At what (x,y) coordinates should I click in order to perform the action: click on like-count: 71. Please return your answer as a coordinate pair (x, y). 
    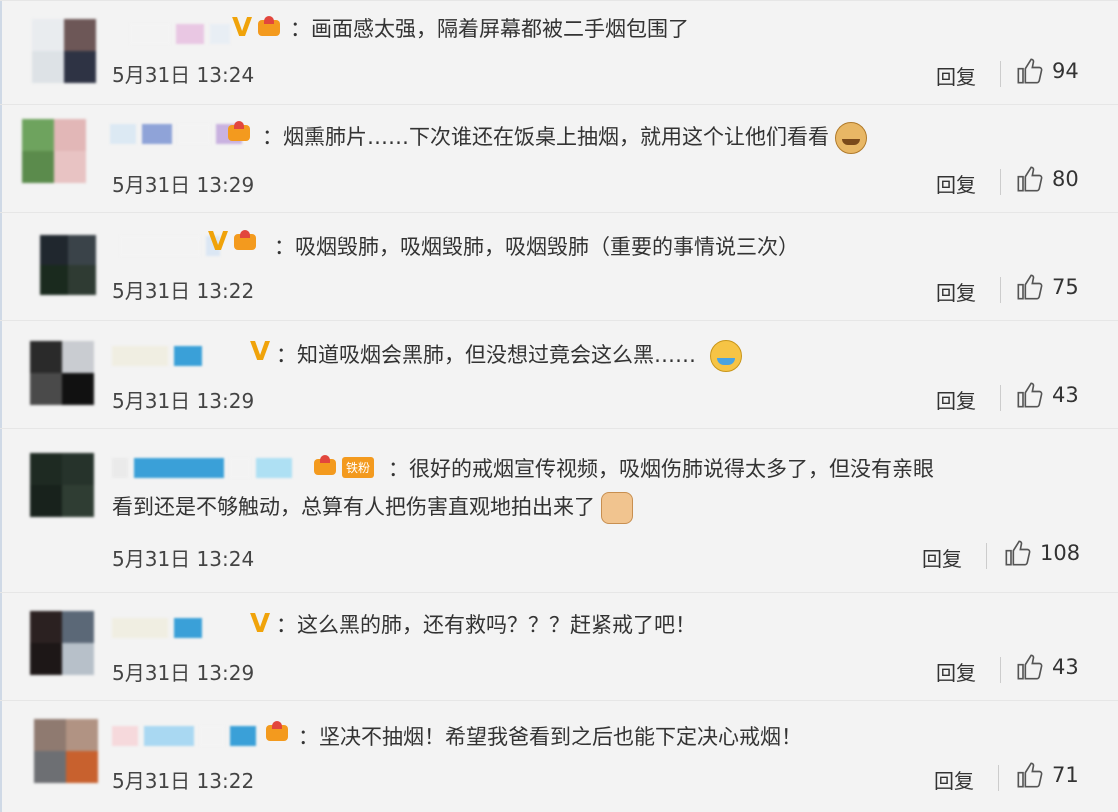
    Looking at the image, I should click on (1065, 775).